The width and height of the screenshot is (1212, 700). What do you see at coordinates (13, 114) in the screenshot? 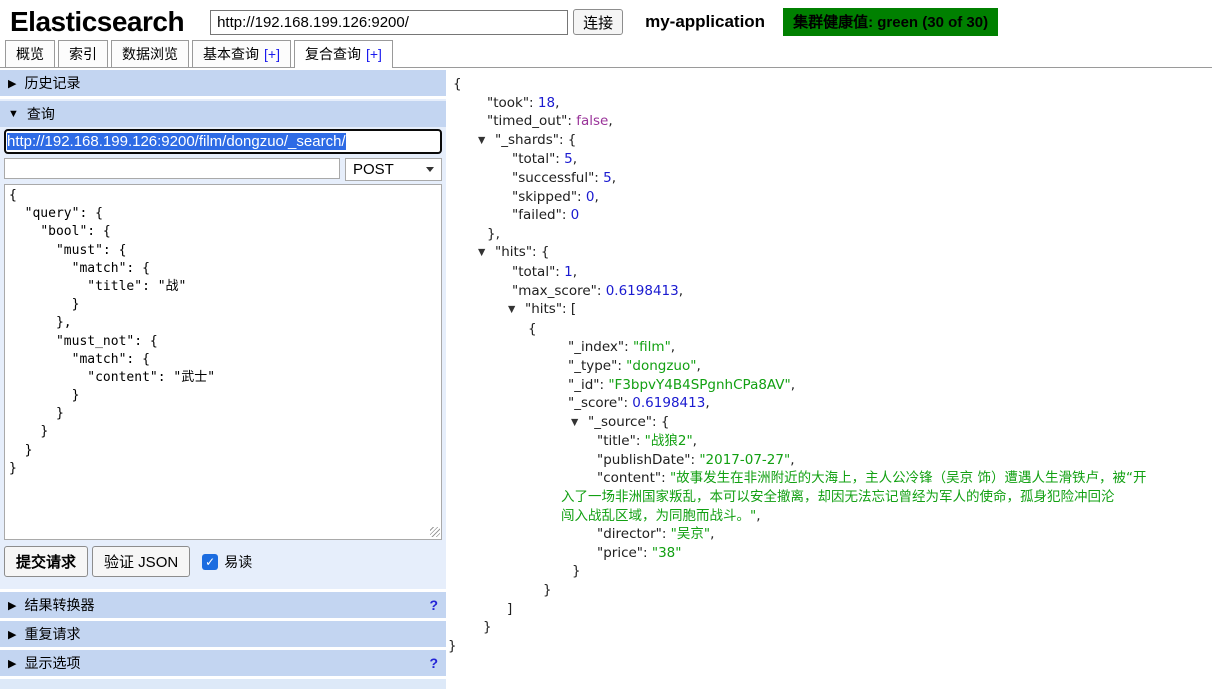
I see `chevron-down-icon: ▼` at bounding box center [13, 114].